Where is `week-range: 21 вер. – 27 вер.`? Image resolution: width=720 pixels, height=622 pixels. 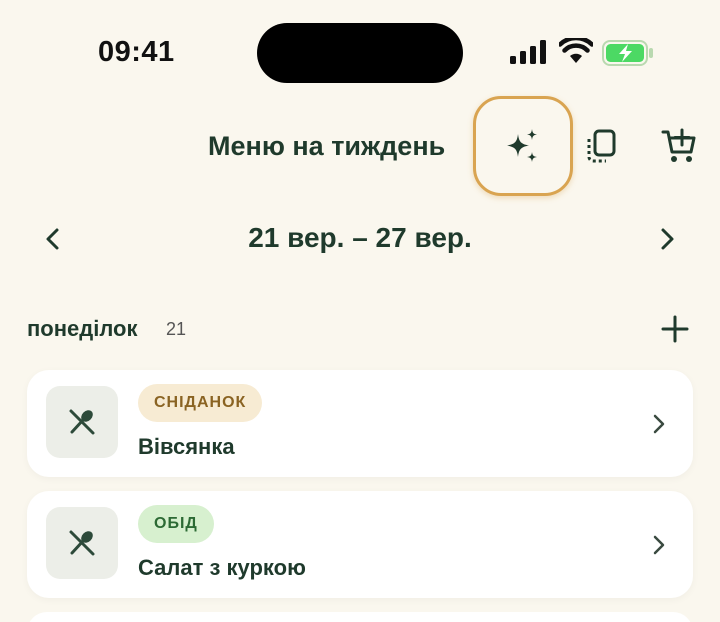
week-range: 21 вер. – 27 вер. is located at coordinates (360, 237).